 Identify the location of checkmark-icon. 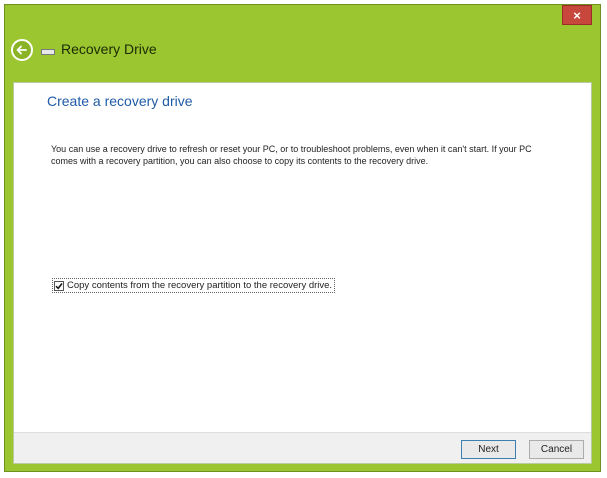
(59, 285).